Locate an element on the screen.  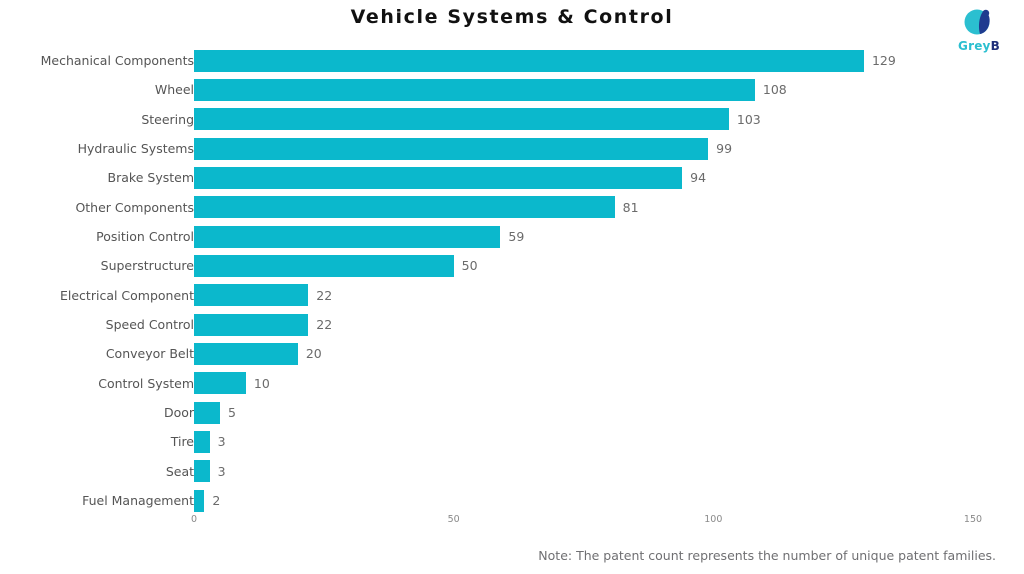
bar-row: Electrical Component 22 is located at coordinates (512, 295).